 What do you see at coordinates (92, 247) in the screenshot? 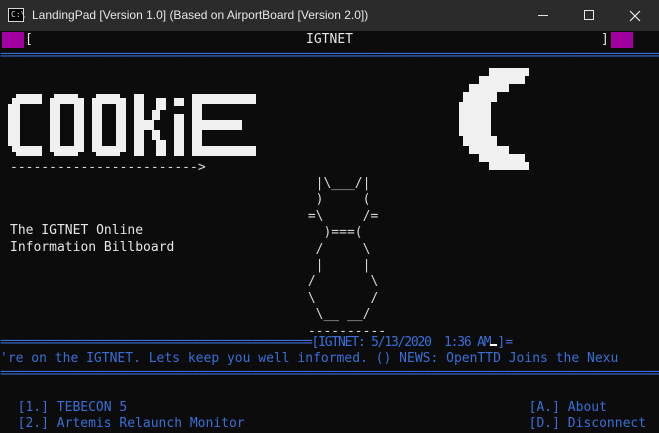
I see `description-line-2: Information Billboard` at bounding box center [92, 247].